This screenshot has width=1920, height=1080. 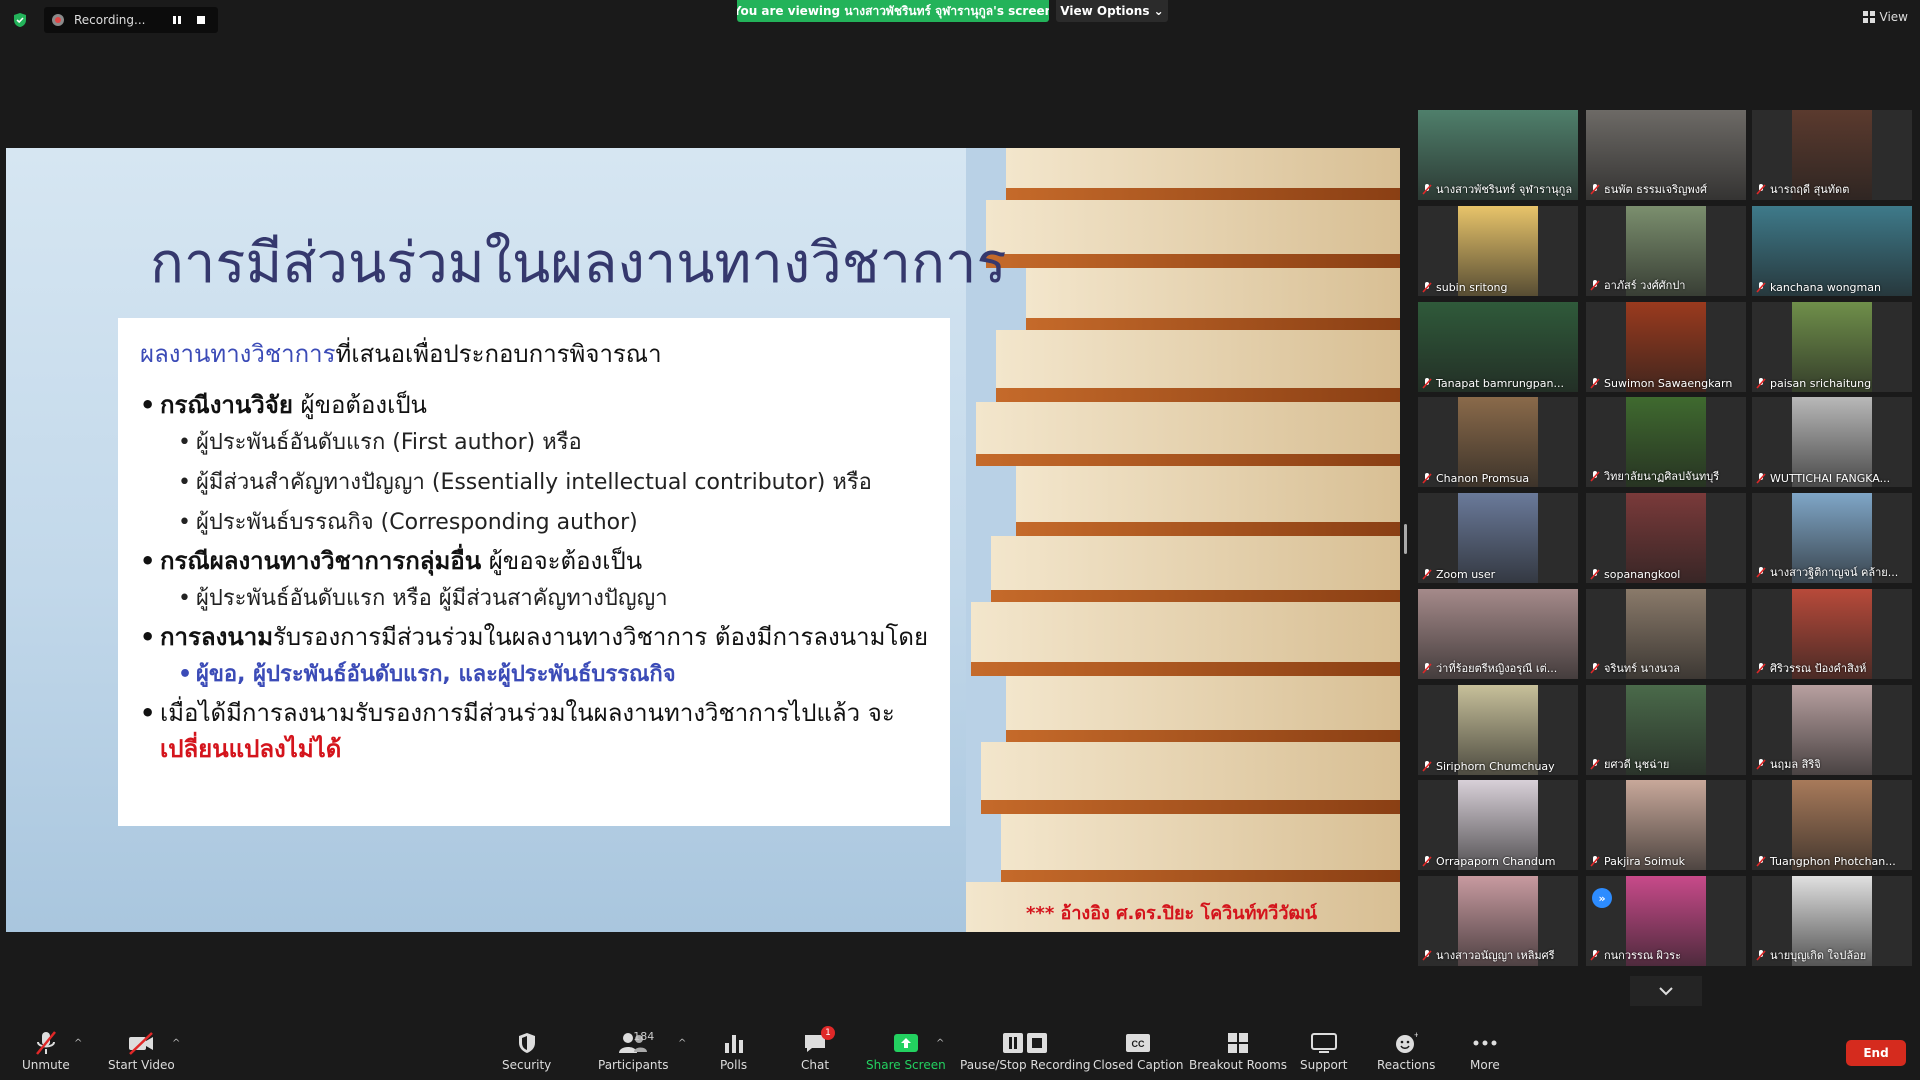 I want to click on audio-options-caret-icon: ^, so click(x=78, y=1043).